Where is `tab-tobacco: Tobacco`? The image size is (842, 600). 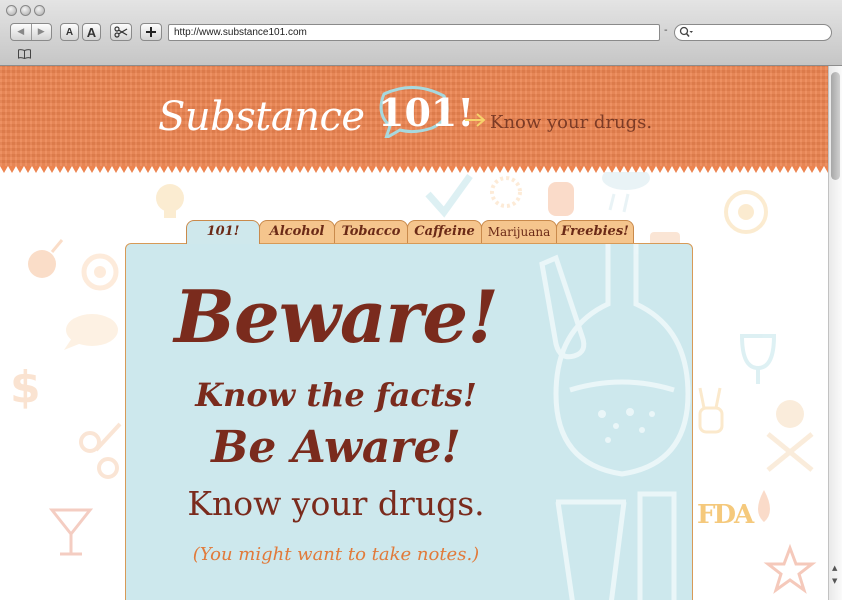 tab-tobacco: Tobacco is located at coordinates (371, 232).